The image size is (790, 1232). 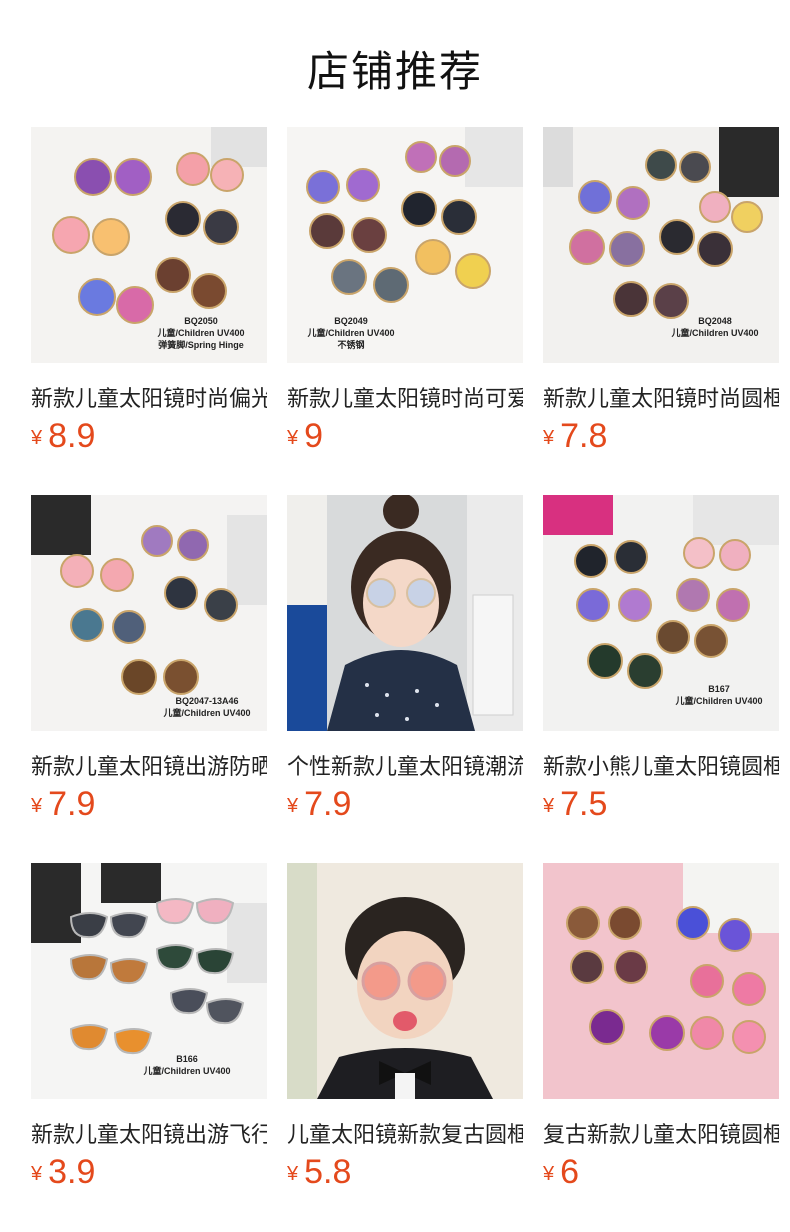 I want to click on product-card: 儿童太阳镜新款复古圆框 ¥5.8, so click(x=405, y=1033).